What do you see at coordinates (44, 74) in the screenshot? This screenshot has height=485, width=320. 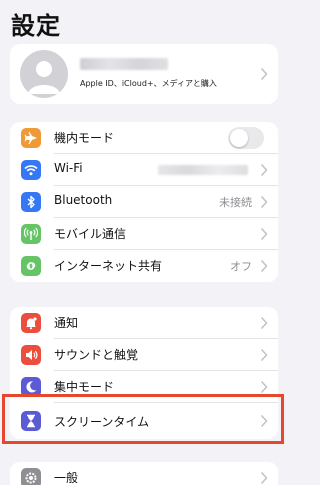 I see `avatar` at bounding box center [44, 74].